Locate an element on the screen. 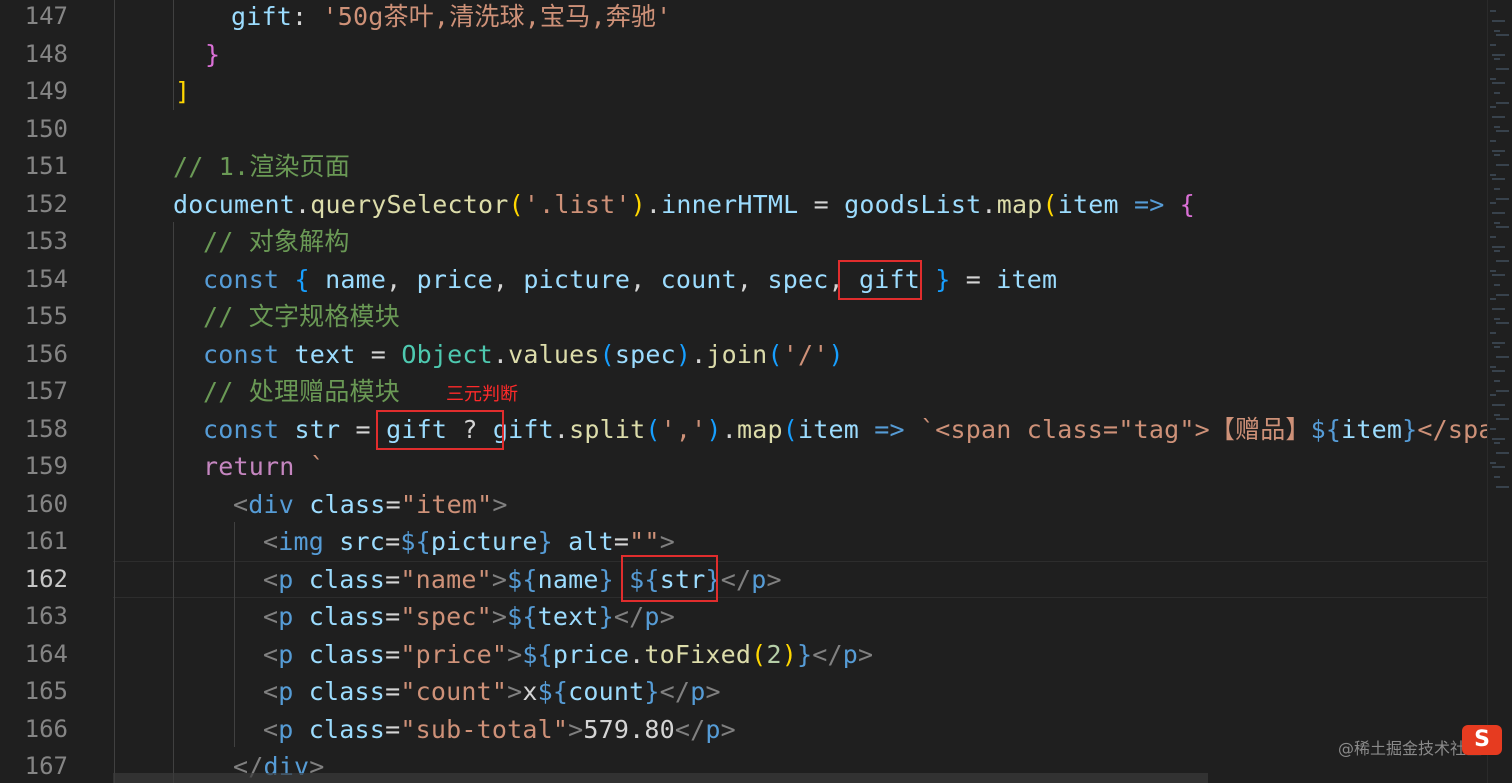 The height and width of the screenshot is (783, 1512). code-token: . is located at coordinates (729, 429).